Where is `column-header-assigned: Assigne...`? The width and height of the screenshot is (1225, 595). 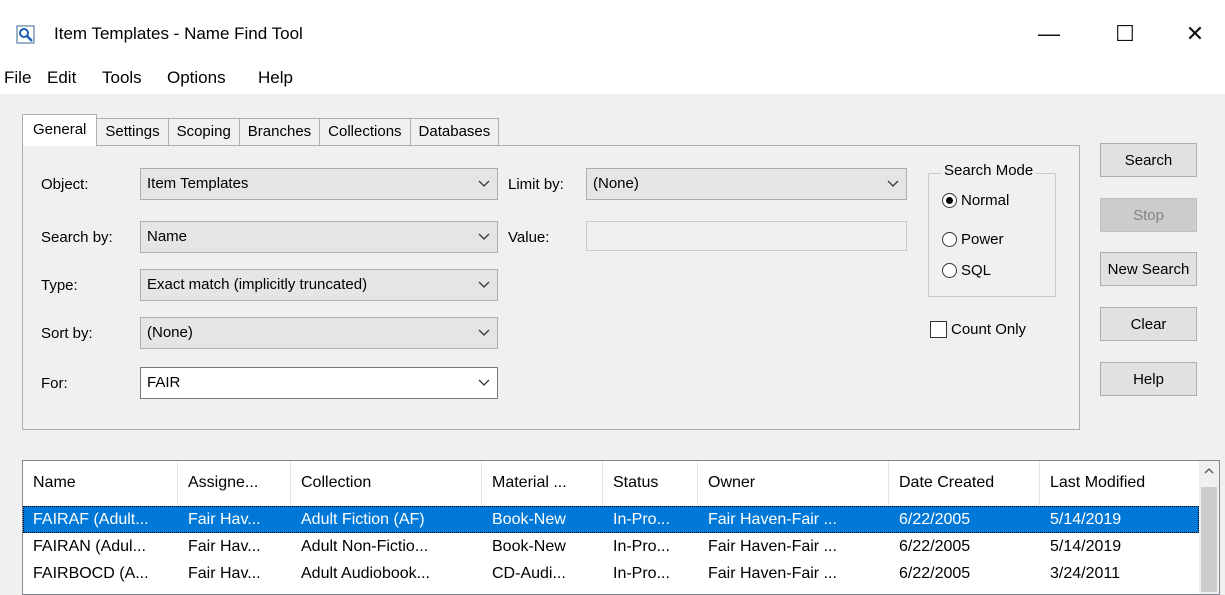 column-header-assigned: Assigne... is located at coordinates (234, 483).